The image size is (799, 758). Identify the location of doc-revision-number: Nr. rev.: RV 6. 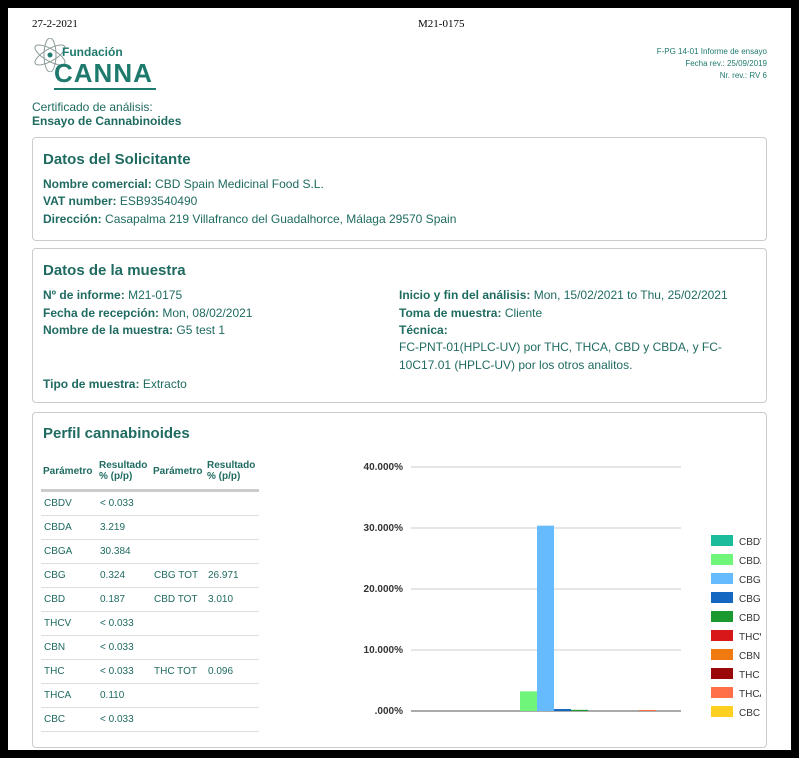
(743, 75).